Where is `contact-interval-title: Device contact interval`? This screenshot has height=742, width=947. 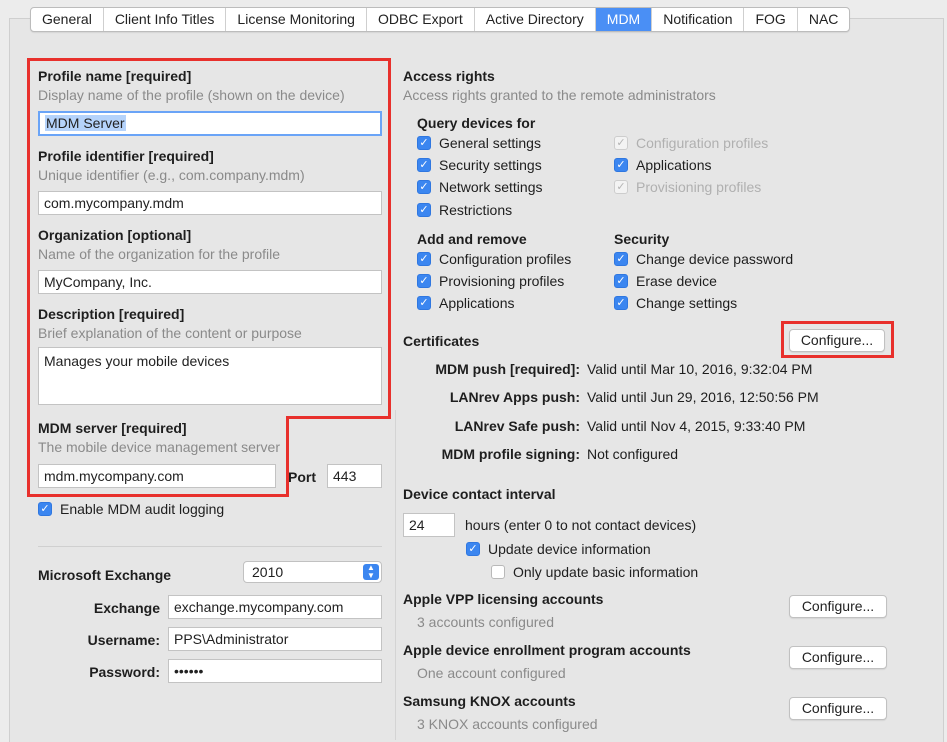
contact-interval-title: Device contact interval is located at coordinates (479, 494).